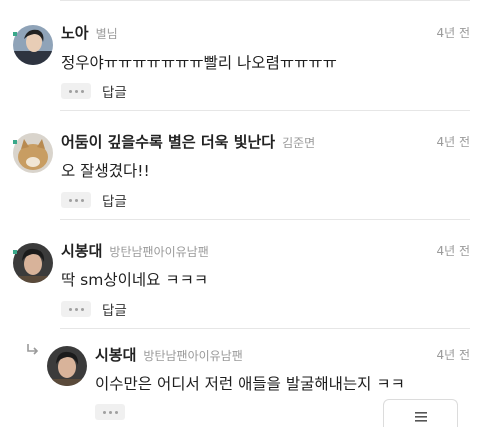 This screenshot has height=427, width=480. I want to click on comment-text: 정우야ㅠㅠㅠㅠㅠㅠㅠ빨리 나오렴ㅠㅠㅠㅠ, so click(199, 63).